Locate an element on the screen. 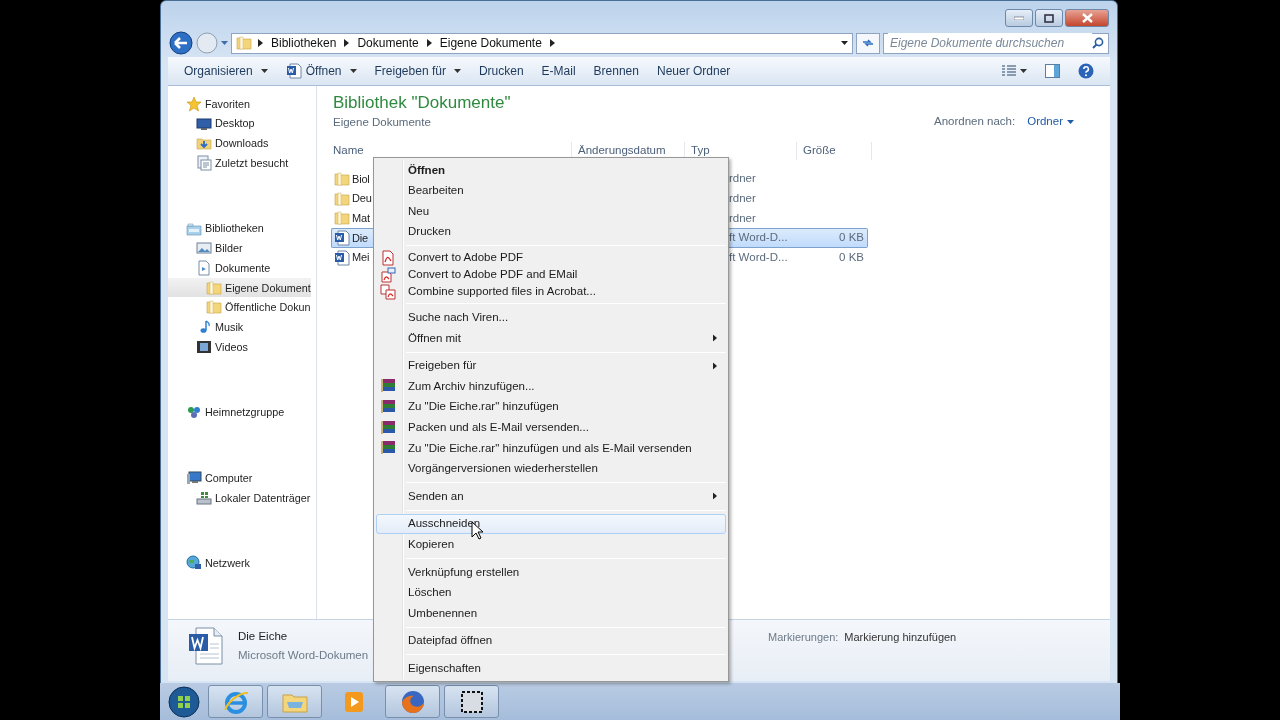 The height and width of the screenshot is (720, 1280). menu-item: Neu is located at coordinates (551, 211).